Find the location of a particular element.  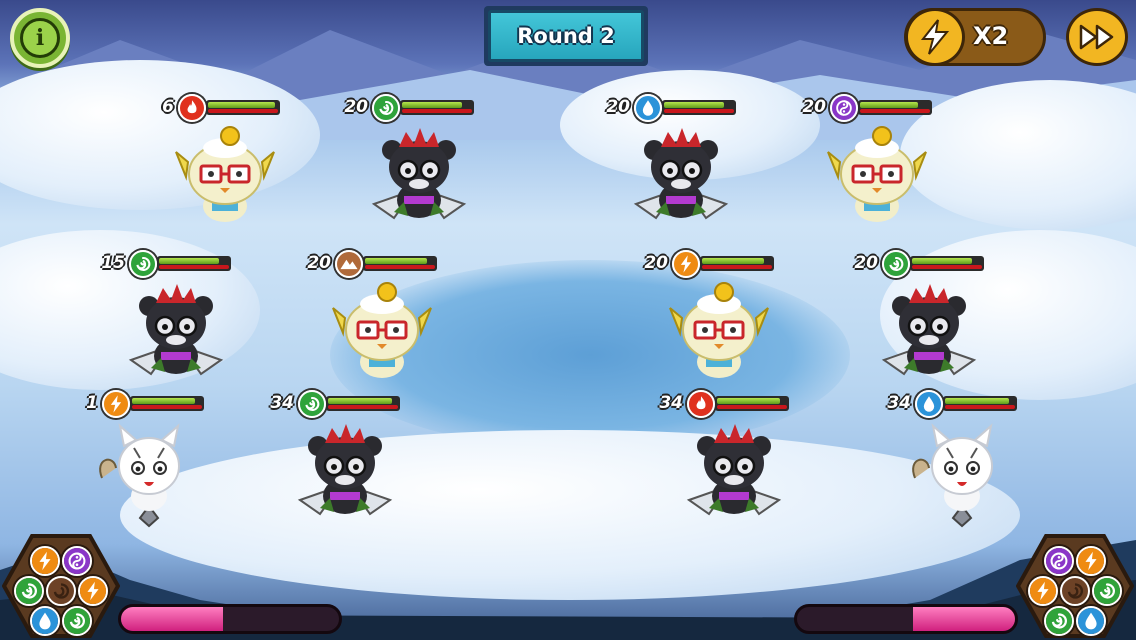

lightning-icon is located at coordinates (935, 37).